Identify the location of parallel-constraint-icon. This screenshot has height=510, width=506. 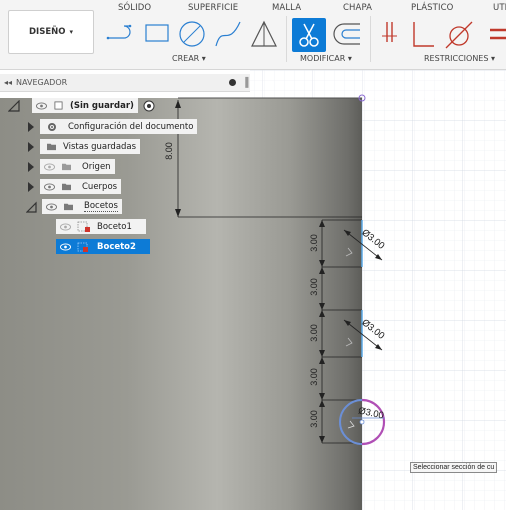
(390, 34).